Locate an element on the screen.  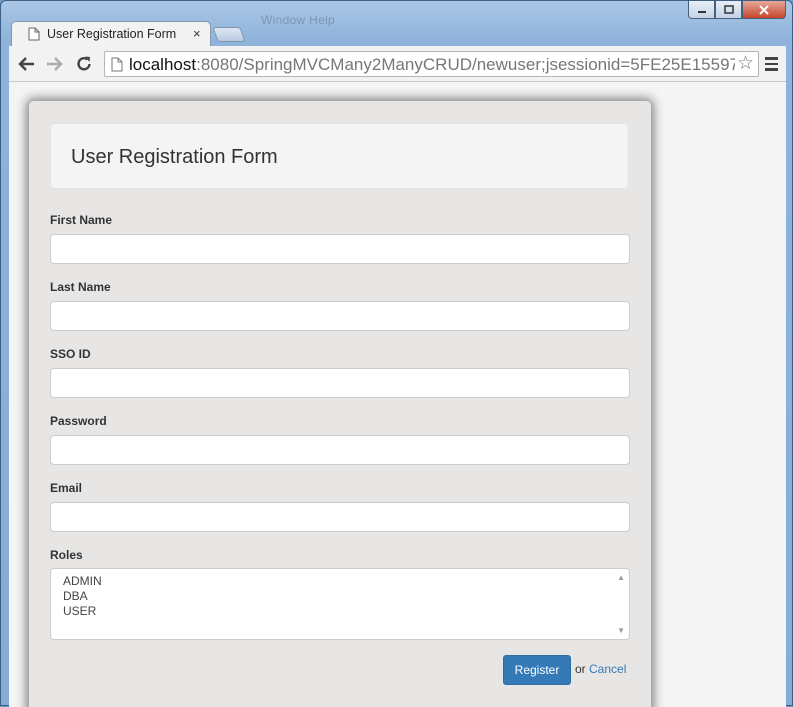
reload-icon is located at coordinates (84, 63).